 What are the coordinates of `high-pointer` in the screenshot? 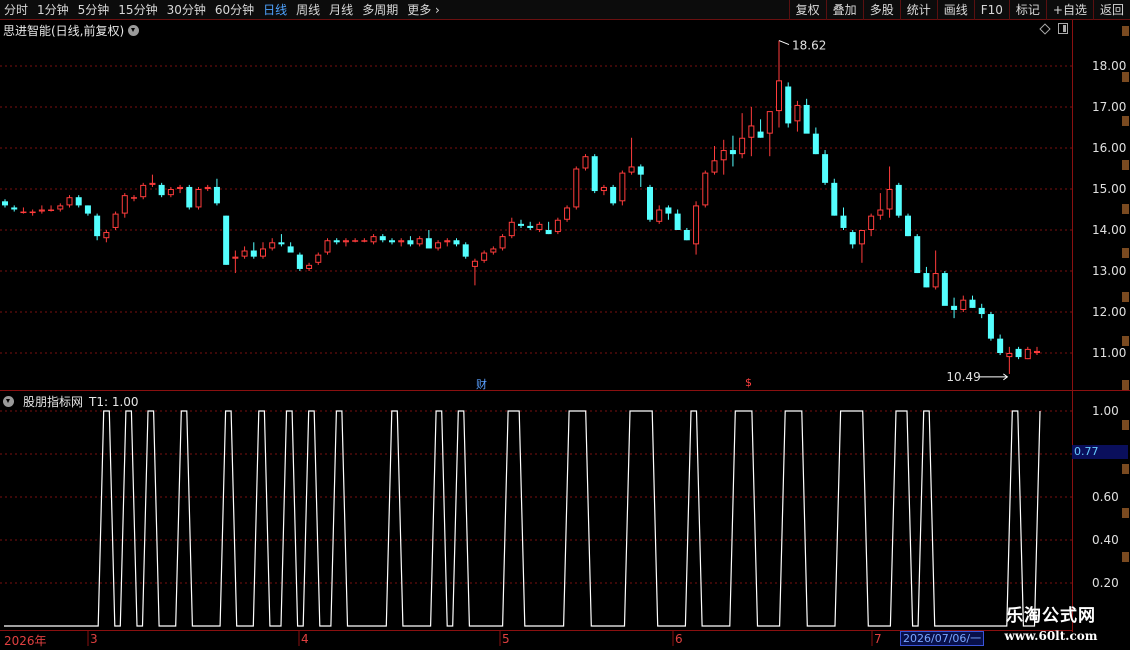 It's located at (784, 43).